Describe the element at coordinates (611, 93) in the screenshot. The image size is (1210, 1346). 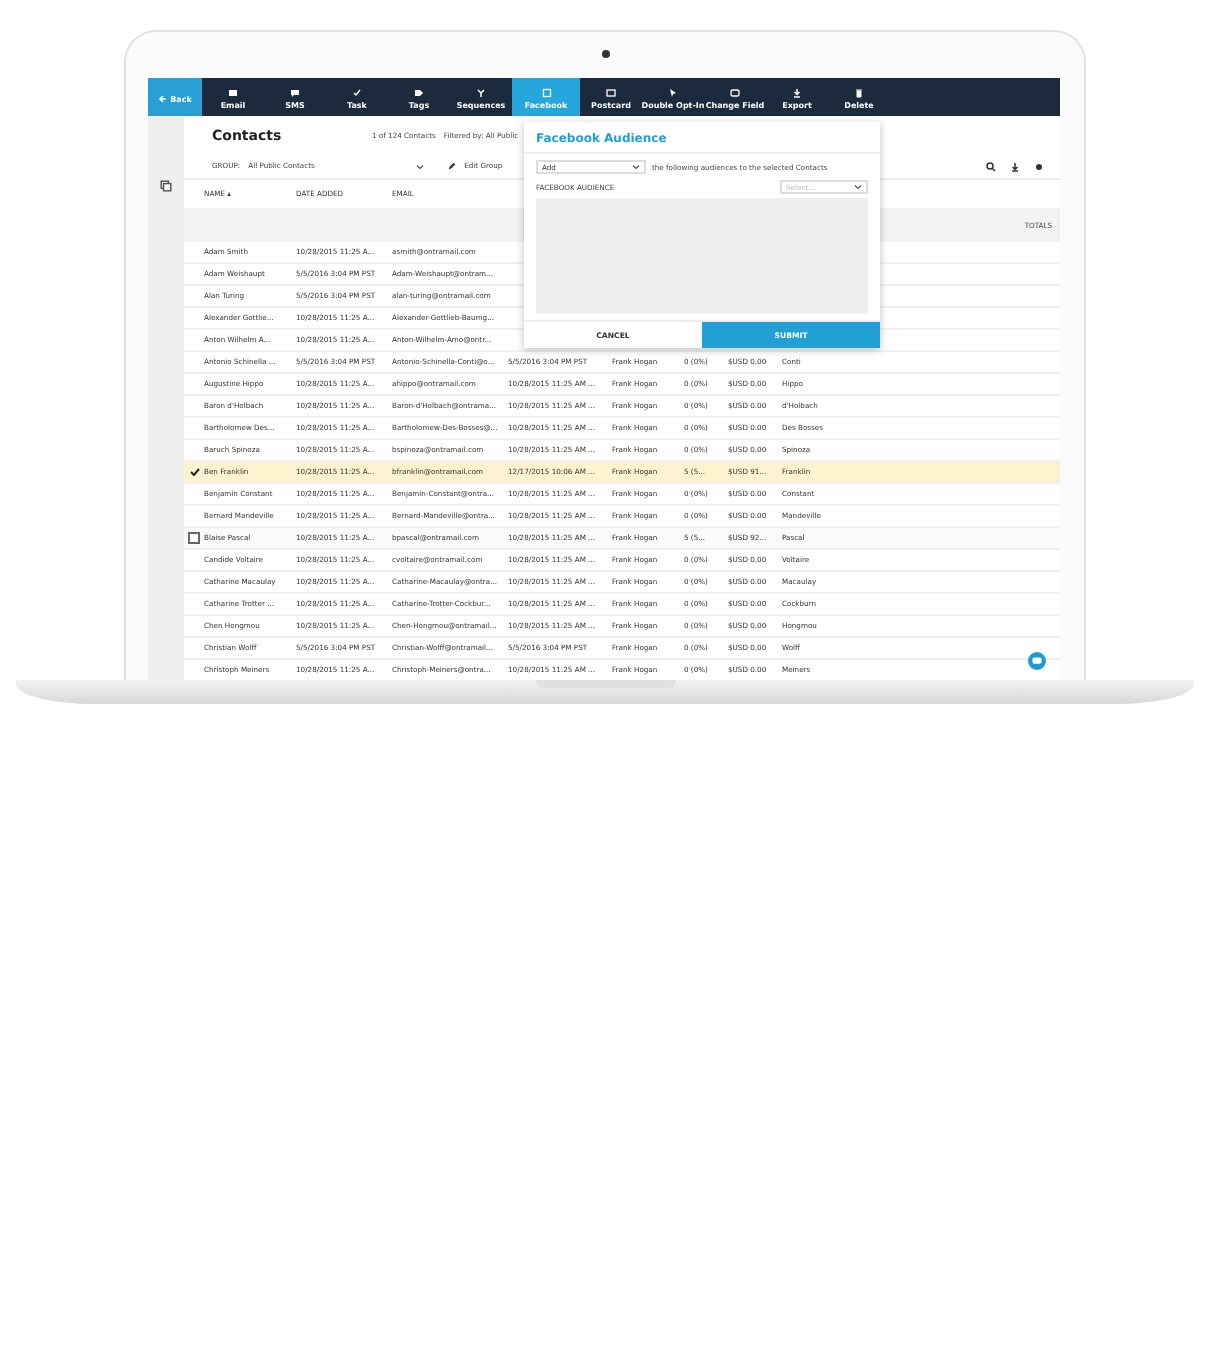
I see `card-icon` at that location.